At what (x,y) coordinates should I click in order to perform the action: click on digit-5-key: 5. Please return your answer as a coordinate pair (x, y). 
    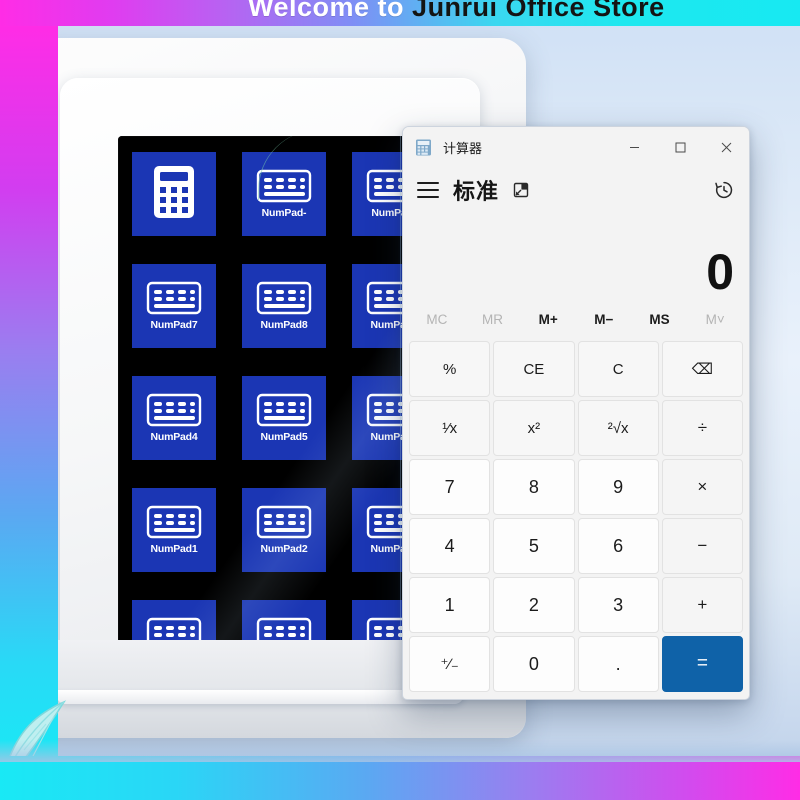
    Looking at the image, I should click on (534, 546).